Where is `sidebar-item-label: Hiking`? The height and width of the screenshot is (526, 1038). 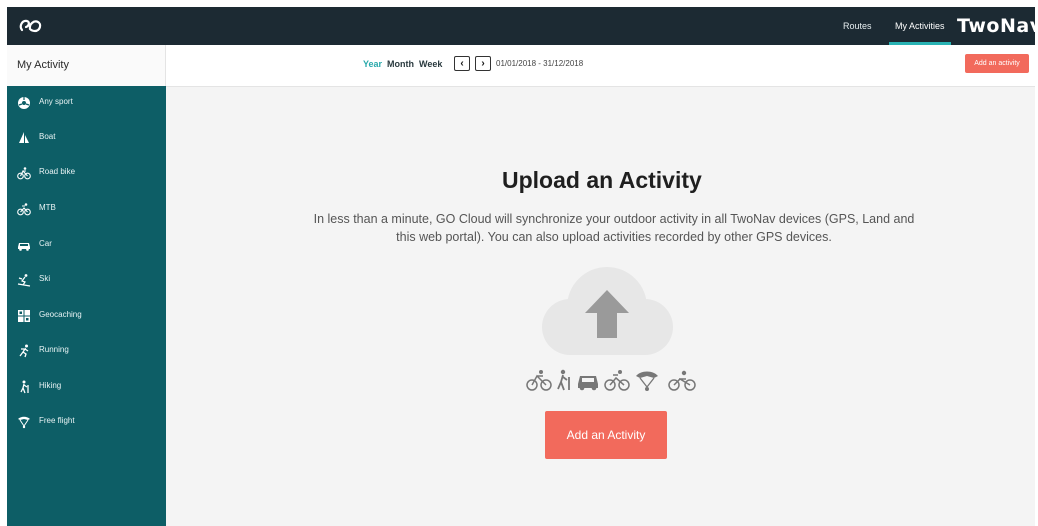 sidebar-item-label: Hiking is located at coordinates (50, 385).